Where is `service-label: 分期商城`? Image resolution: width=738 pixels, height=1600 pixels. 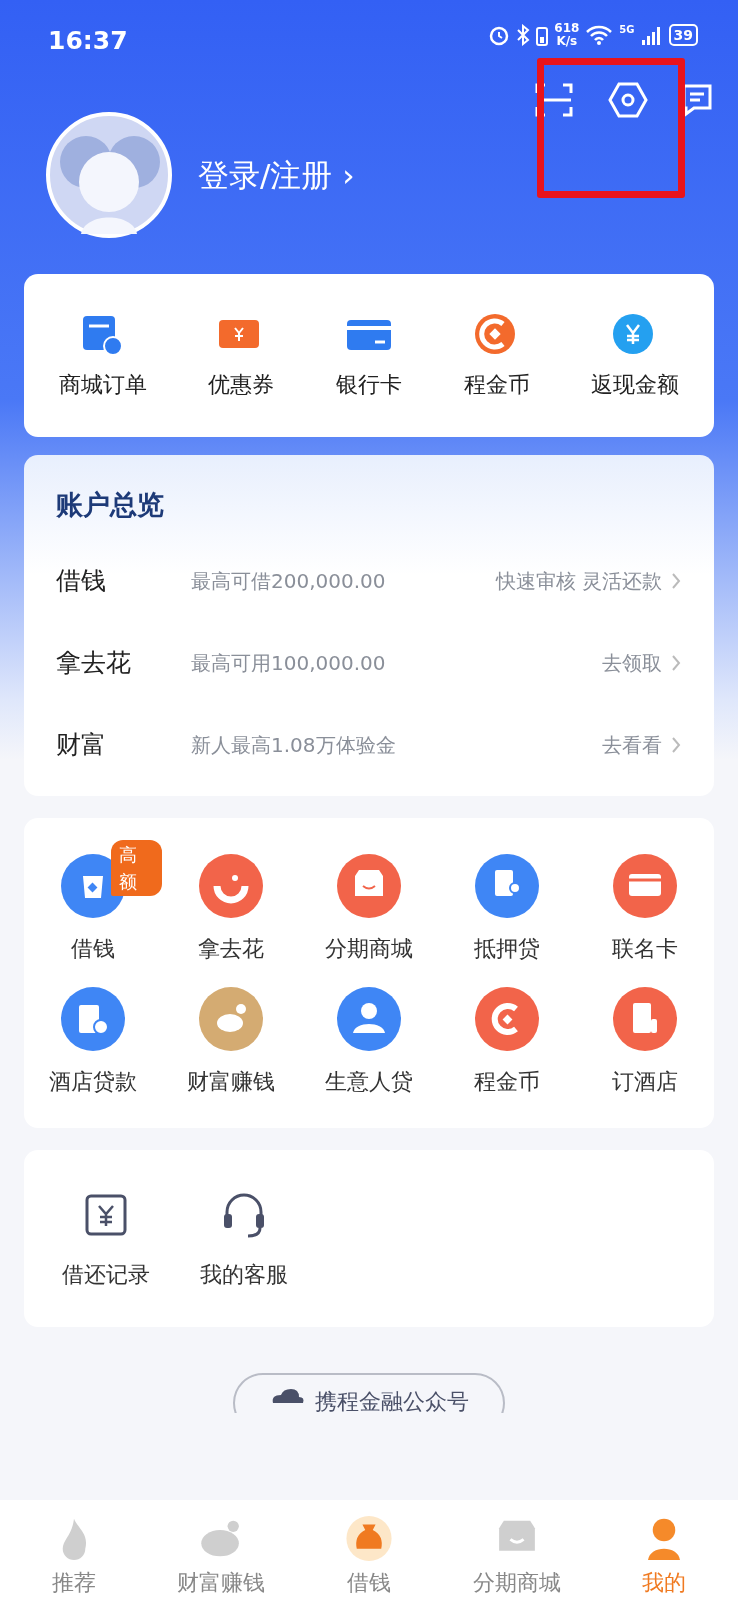
service-label: 分期商城 is located at coordinates (369, 948).